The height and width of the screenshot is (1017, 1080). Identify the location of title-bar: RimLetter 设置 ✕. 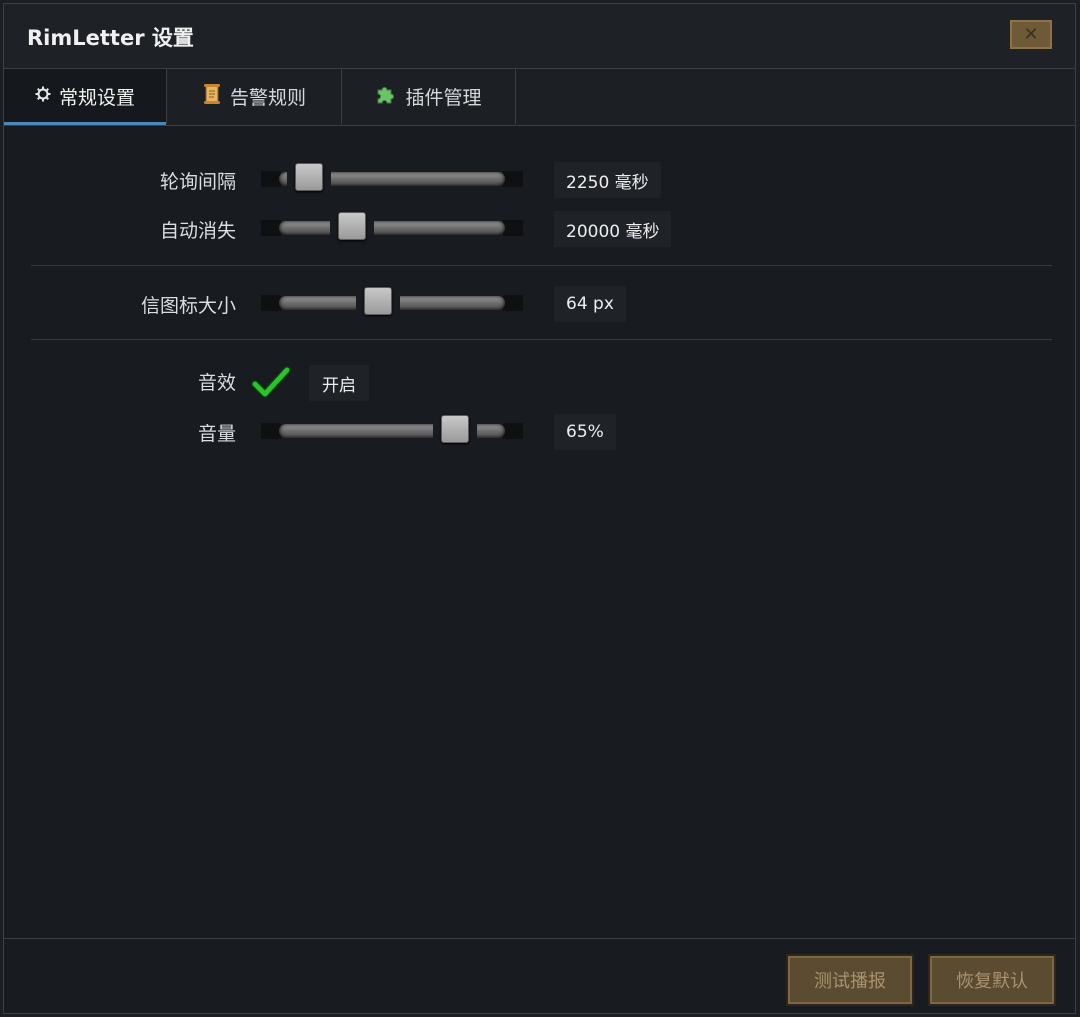
(539, 36).